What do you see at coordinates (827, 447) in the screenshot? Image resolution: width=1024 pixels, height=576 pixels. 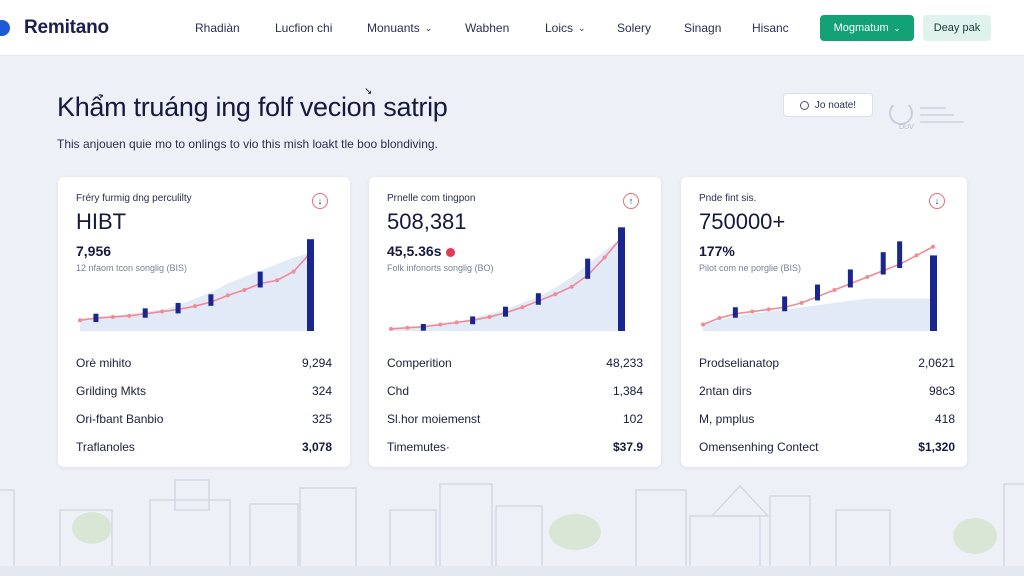 I see `stat-row: Omensenhing Contect $1,320` at bounding box center [827, 447].